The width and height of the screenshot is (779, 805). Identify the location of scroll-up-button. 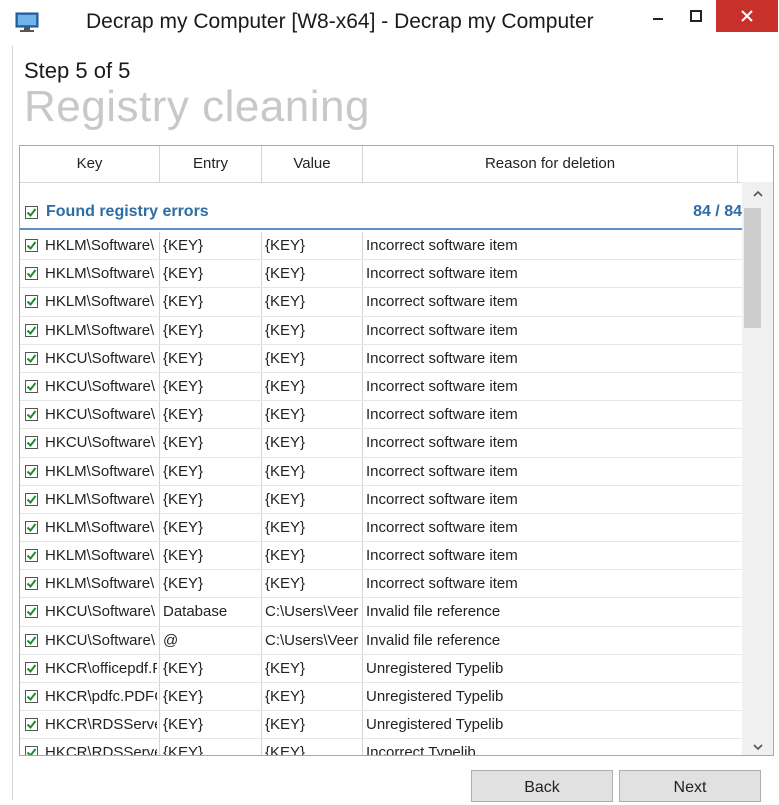
(757, 194).